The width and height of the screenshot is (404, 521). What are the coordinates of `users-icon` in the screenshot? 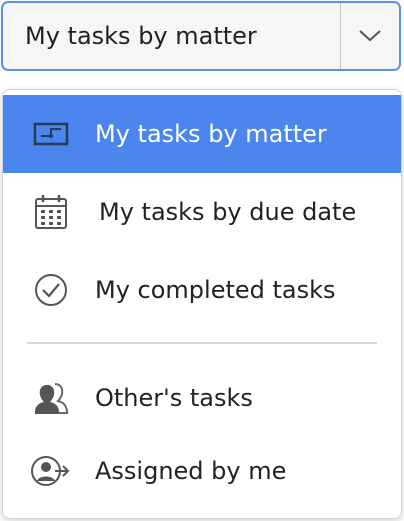 It's located at (51, 398).